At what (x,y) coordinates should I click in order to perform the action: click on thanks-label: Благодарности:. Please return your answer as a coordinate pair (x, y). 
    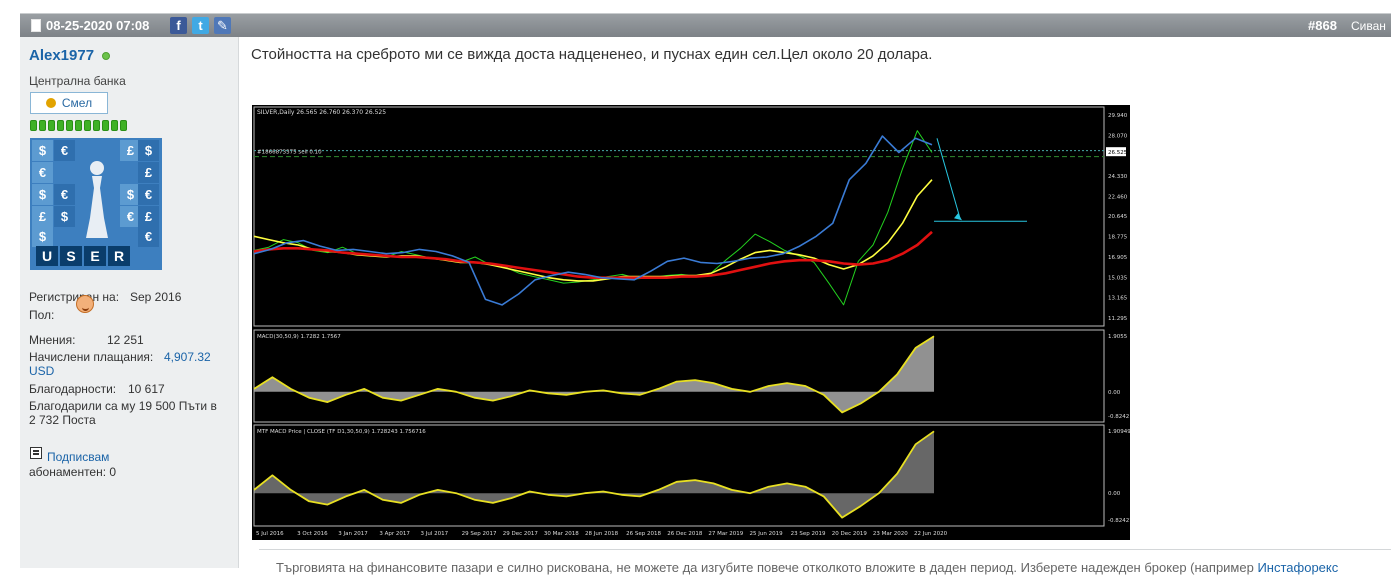
    Looking at the image, I should click on (73, 389).